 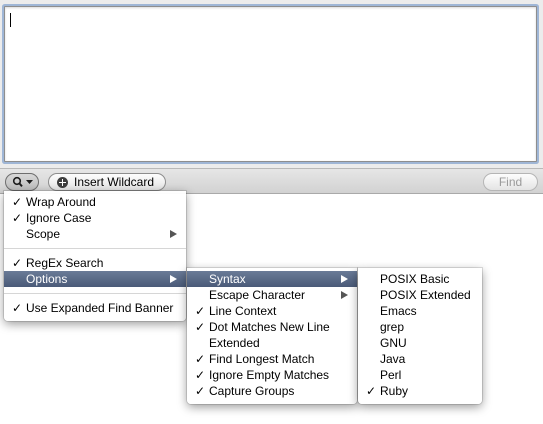 I want to click on menu-item-emacs: Emacs, so click(x=420, y=311).